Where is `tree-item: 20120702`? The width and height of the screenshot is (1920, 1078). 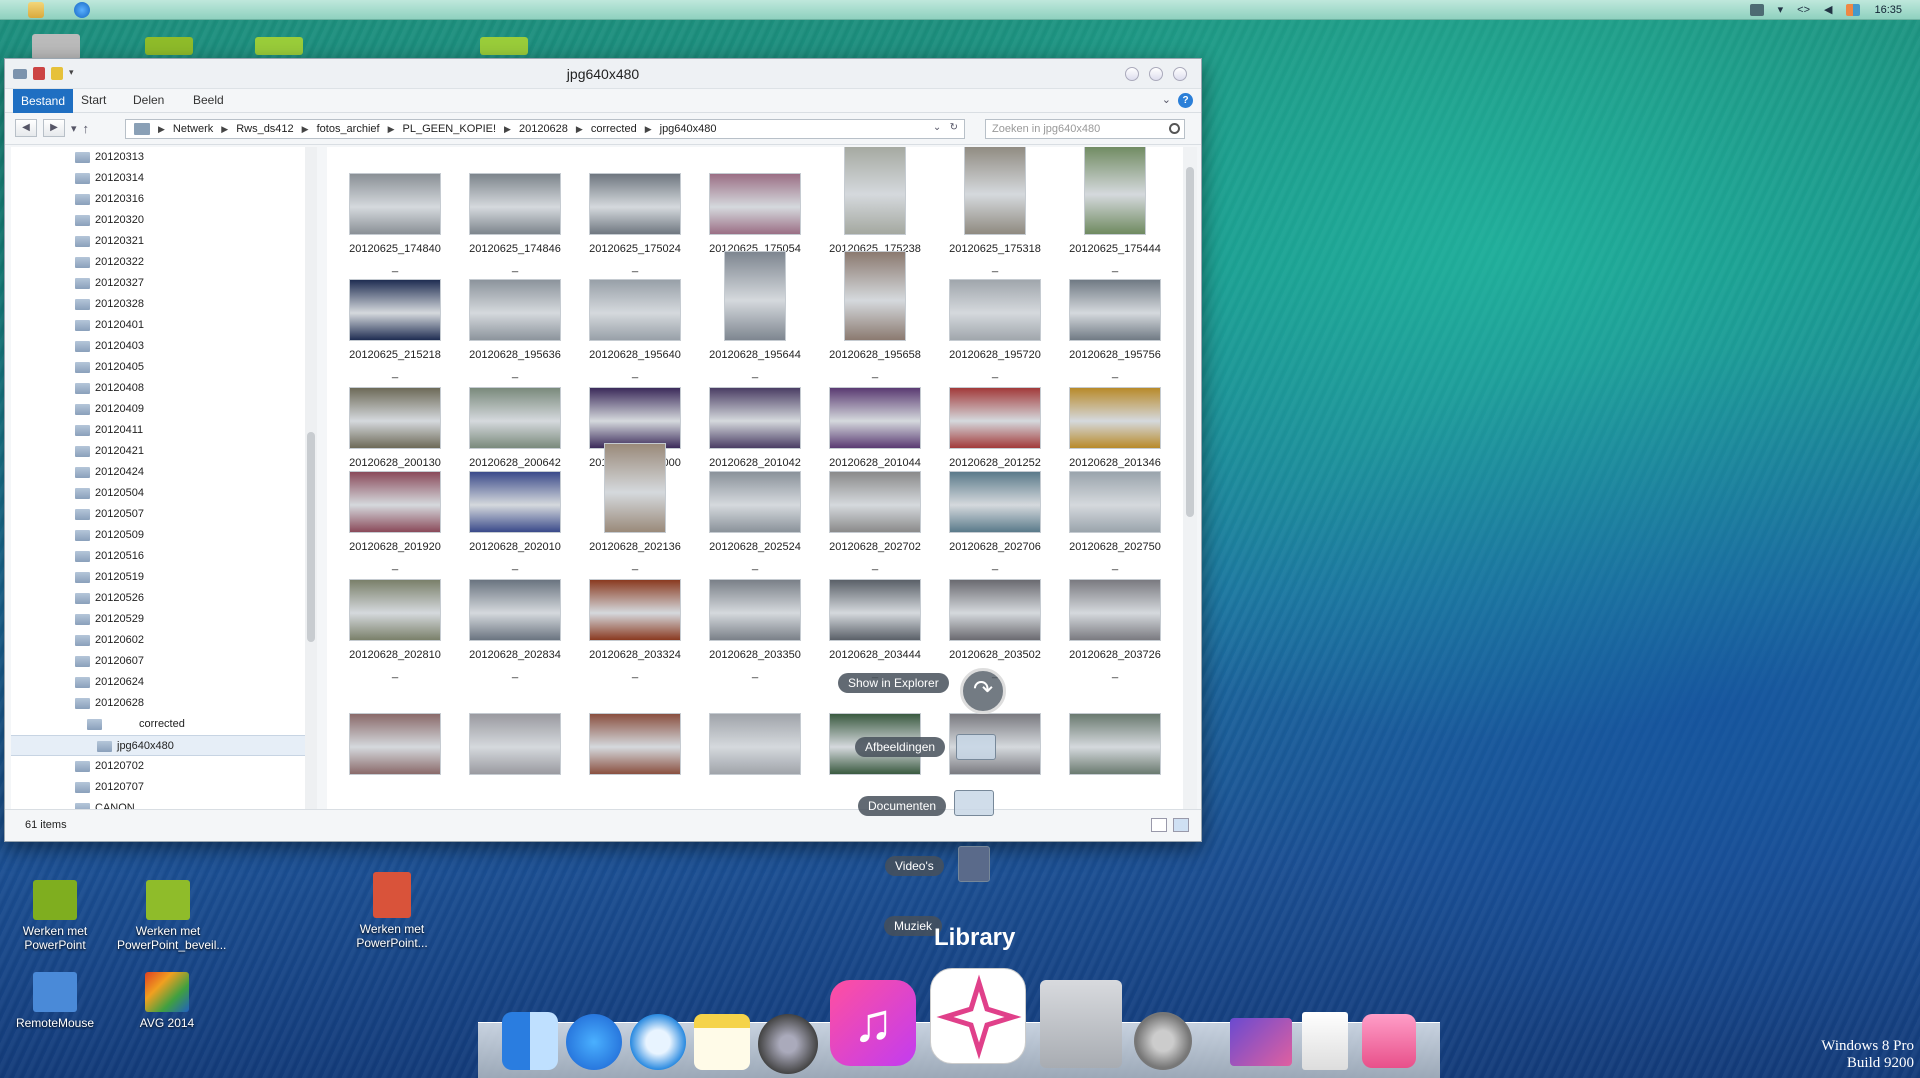
tree-item: 20120702 is located at coordinates (159, 766).